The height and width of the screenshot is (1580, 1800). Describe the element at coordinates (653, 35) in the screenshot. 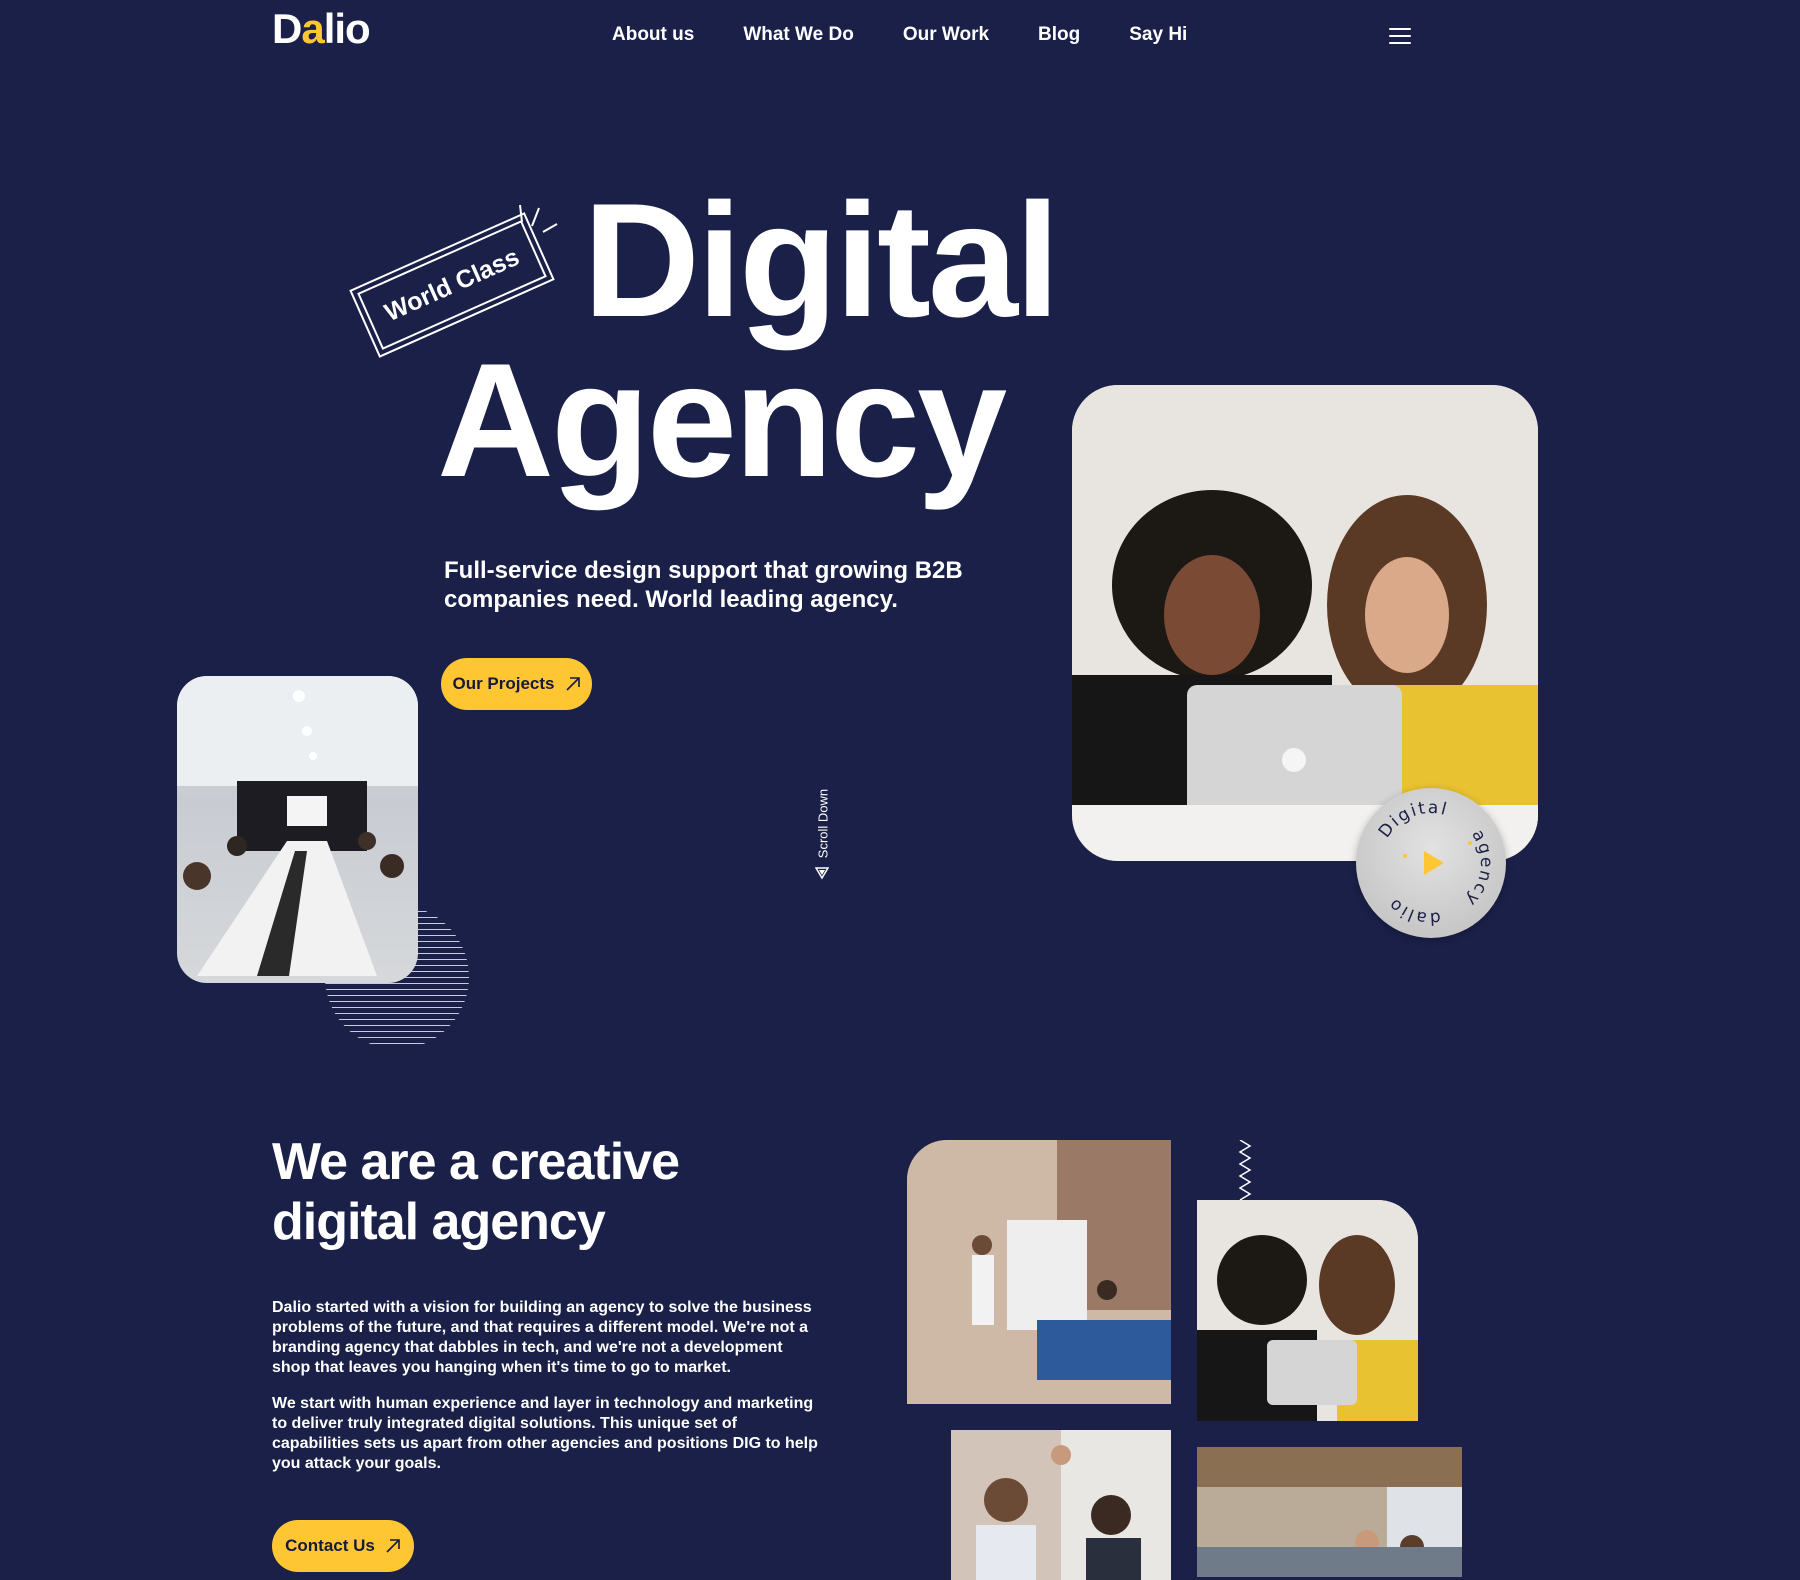

I see `nav-about-us: About us` at that location.